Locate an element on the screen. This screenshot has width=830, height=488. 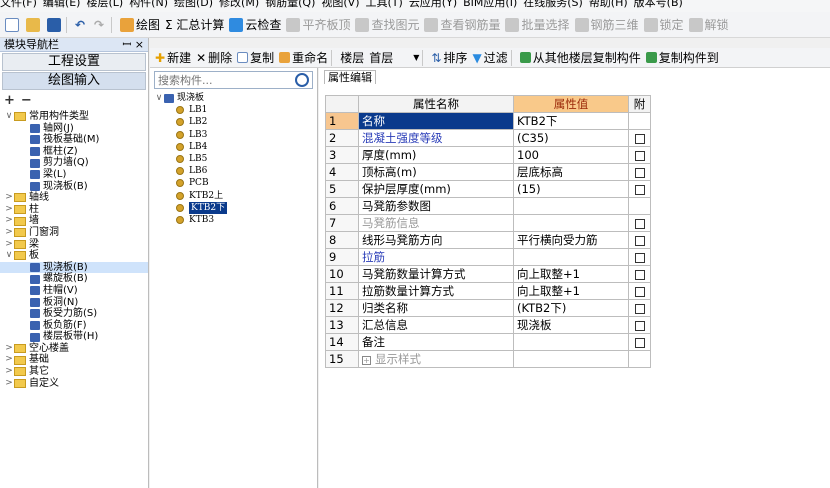
tree-item: 楼层板带(H) is located at coordinates (74, 337).